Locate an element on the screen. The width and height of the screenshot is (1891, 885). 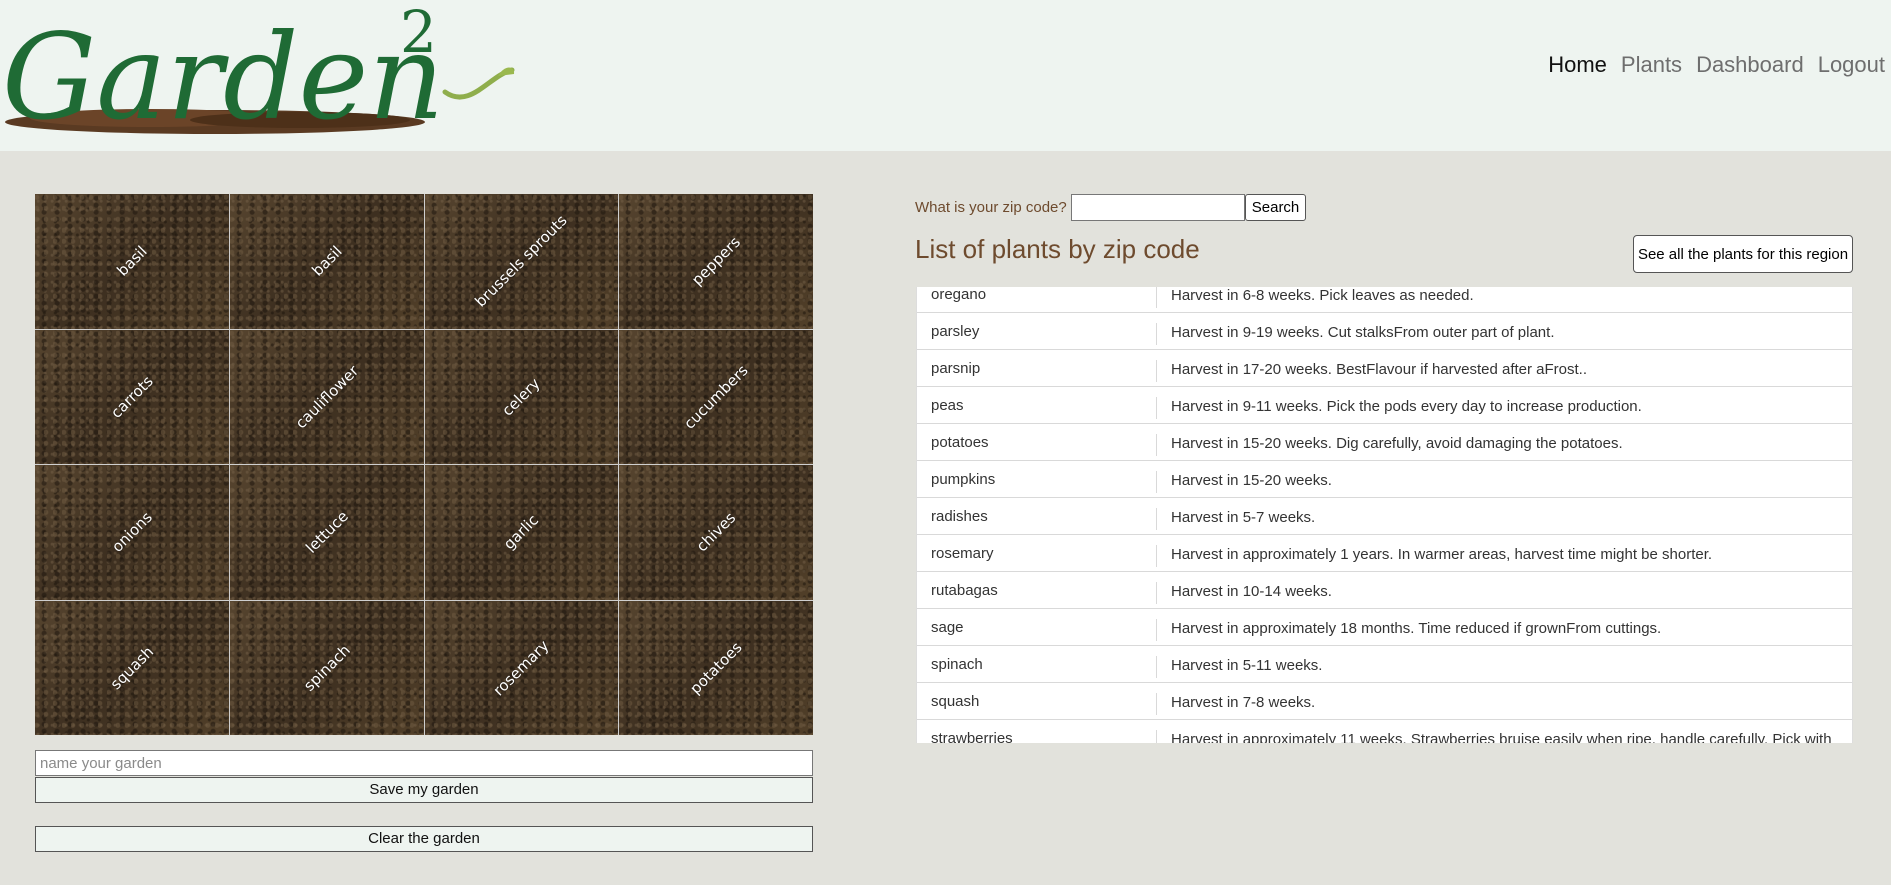
plot-label: brussels sprouts is located at coordinates (521, 261).